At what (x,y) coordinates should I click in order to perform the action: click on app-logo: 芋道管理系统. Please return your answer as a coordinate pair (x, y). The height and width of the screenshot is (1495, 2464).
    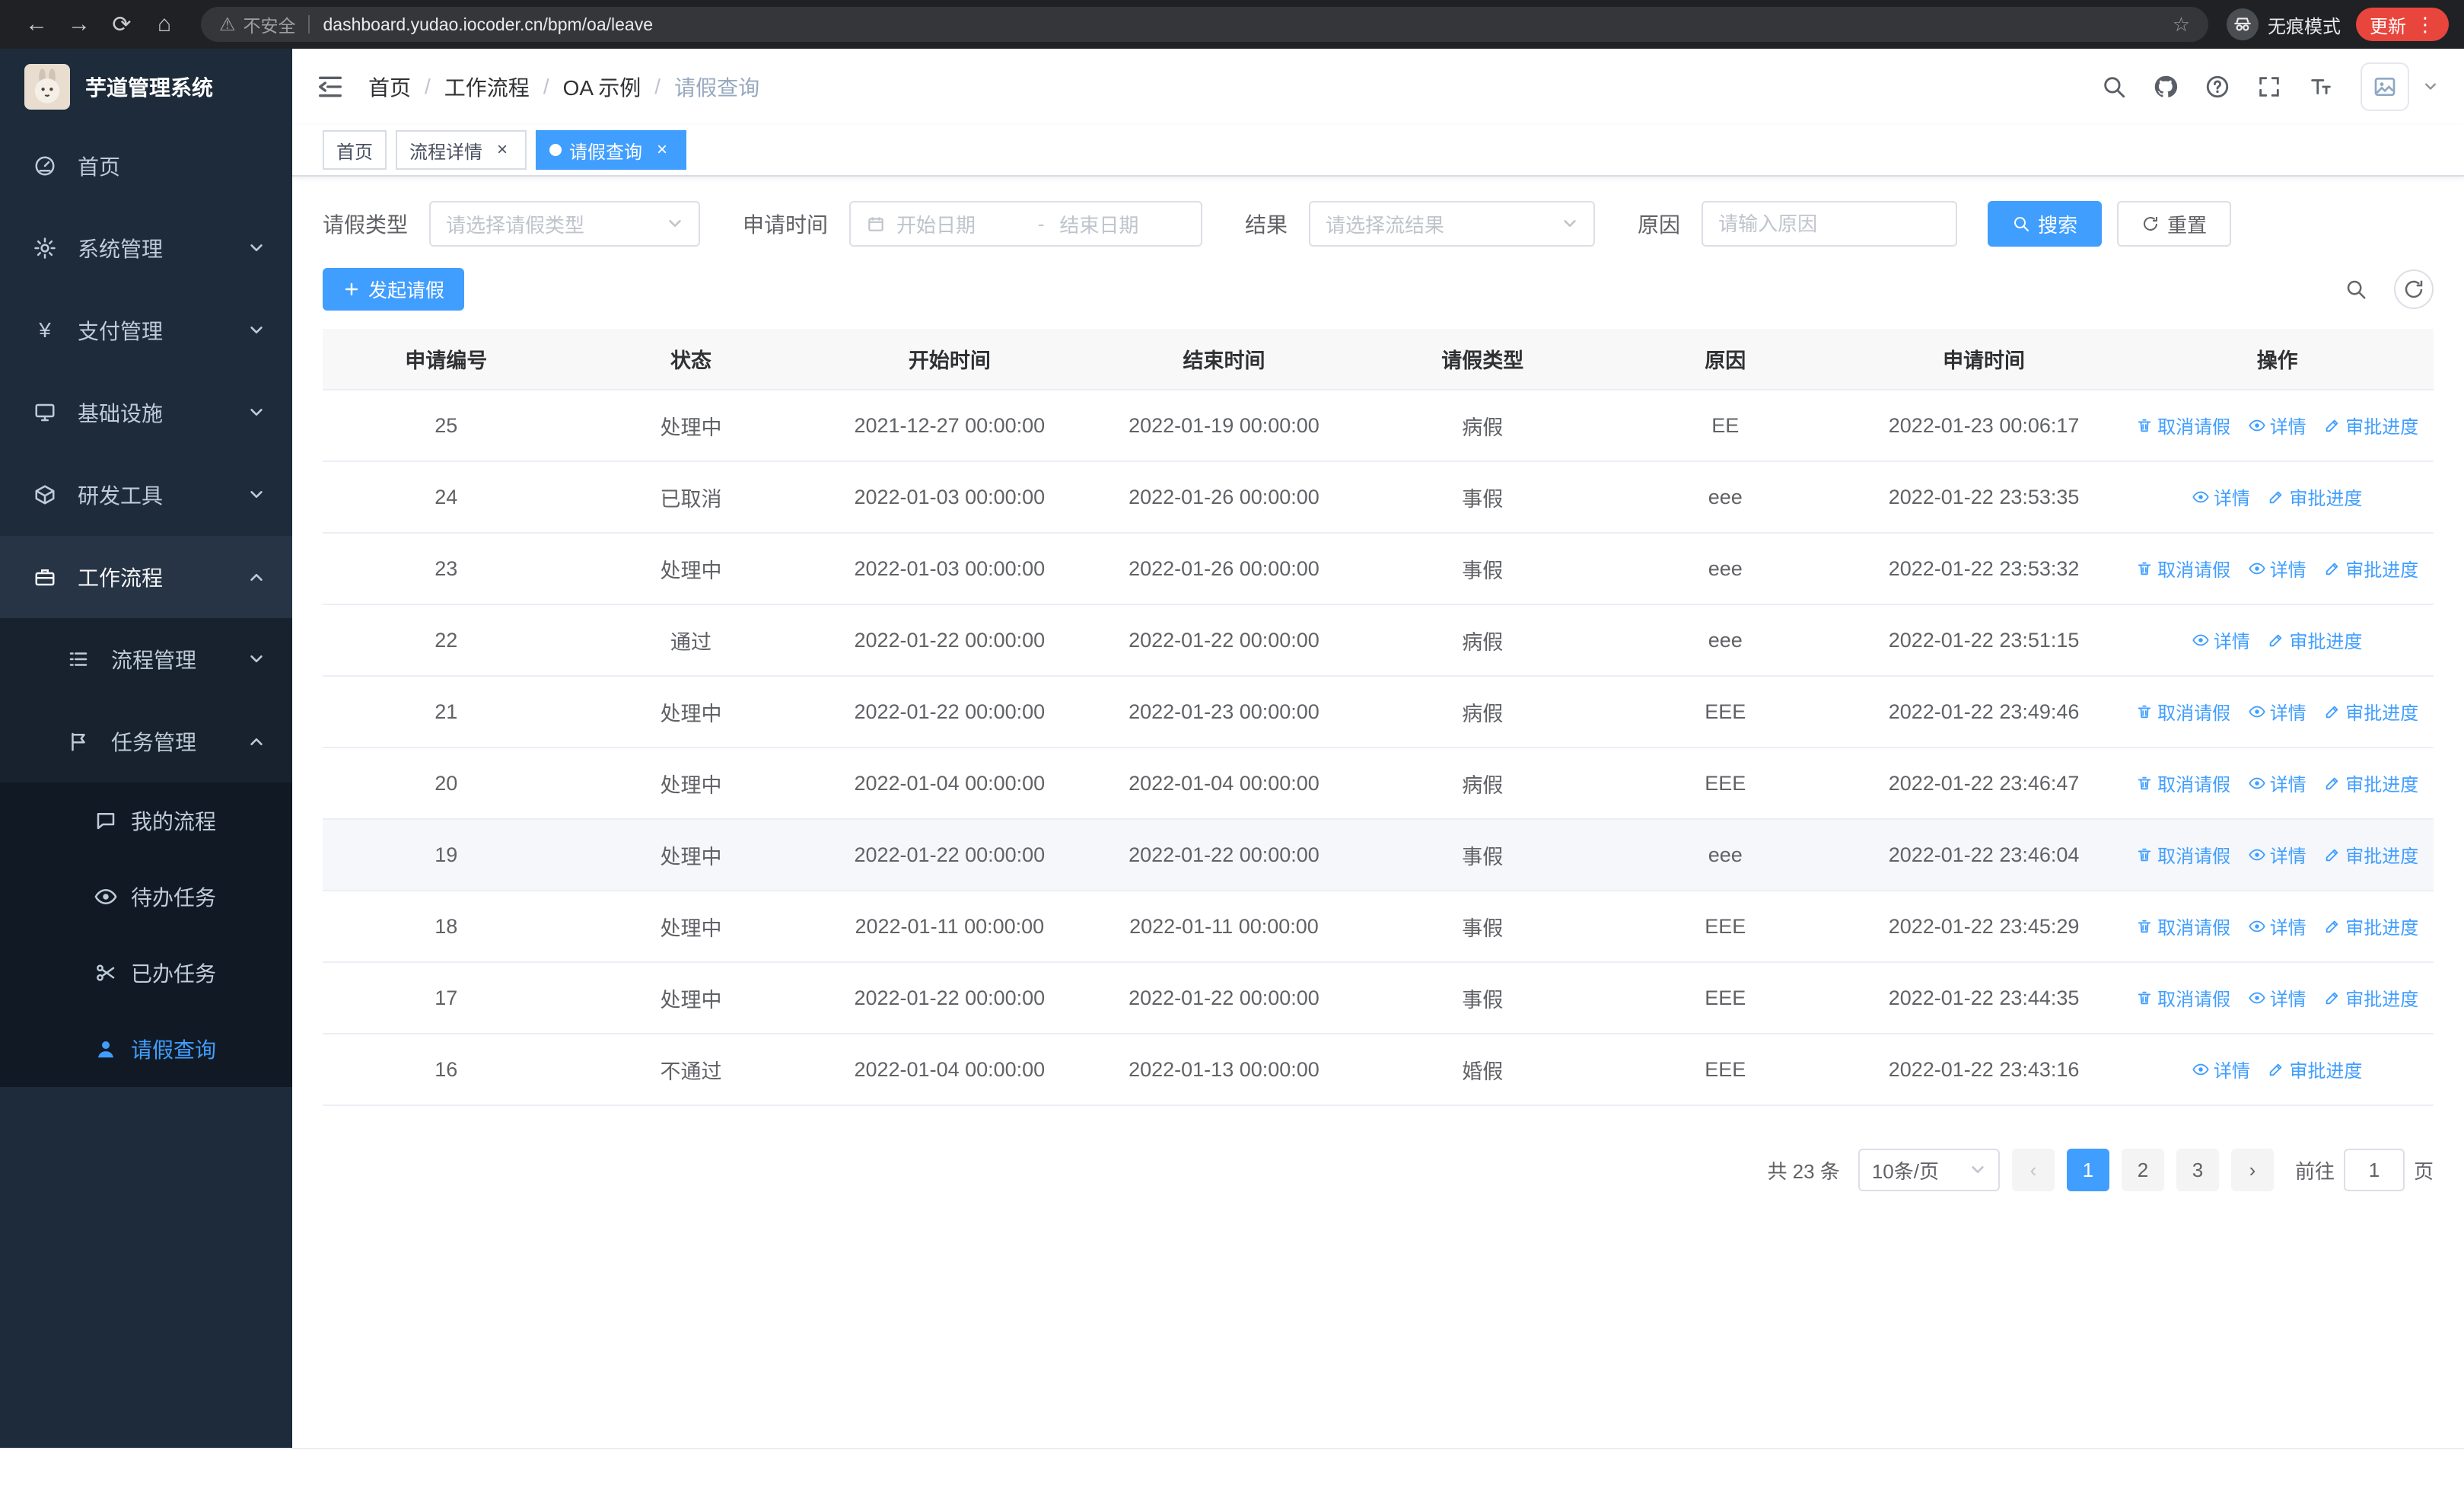
    Looking at the image, I should click on (146, 87).